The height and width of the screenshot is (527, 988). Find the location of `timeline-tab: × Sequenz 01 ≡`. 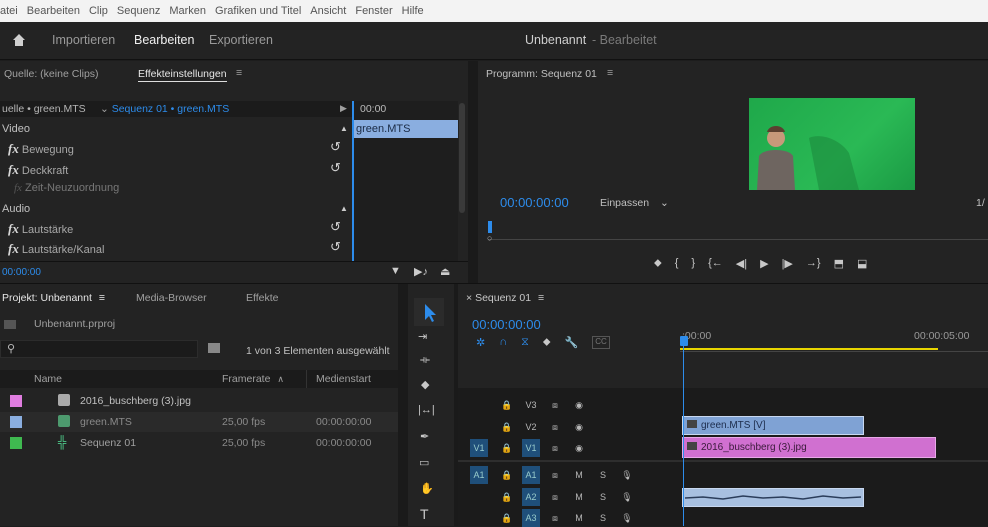

timeline-tab: × Sequenz 01 ≡ is located at coordinates (505, 298).